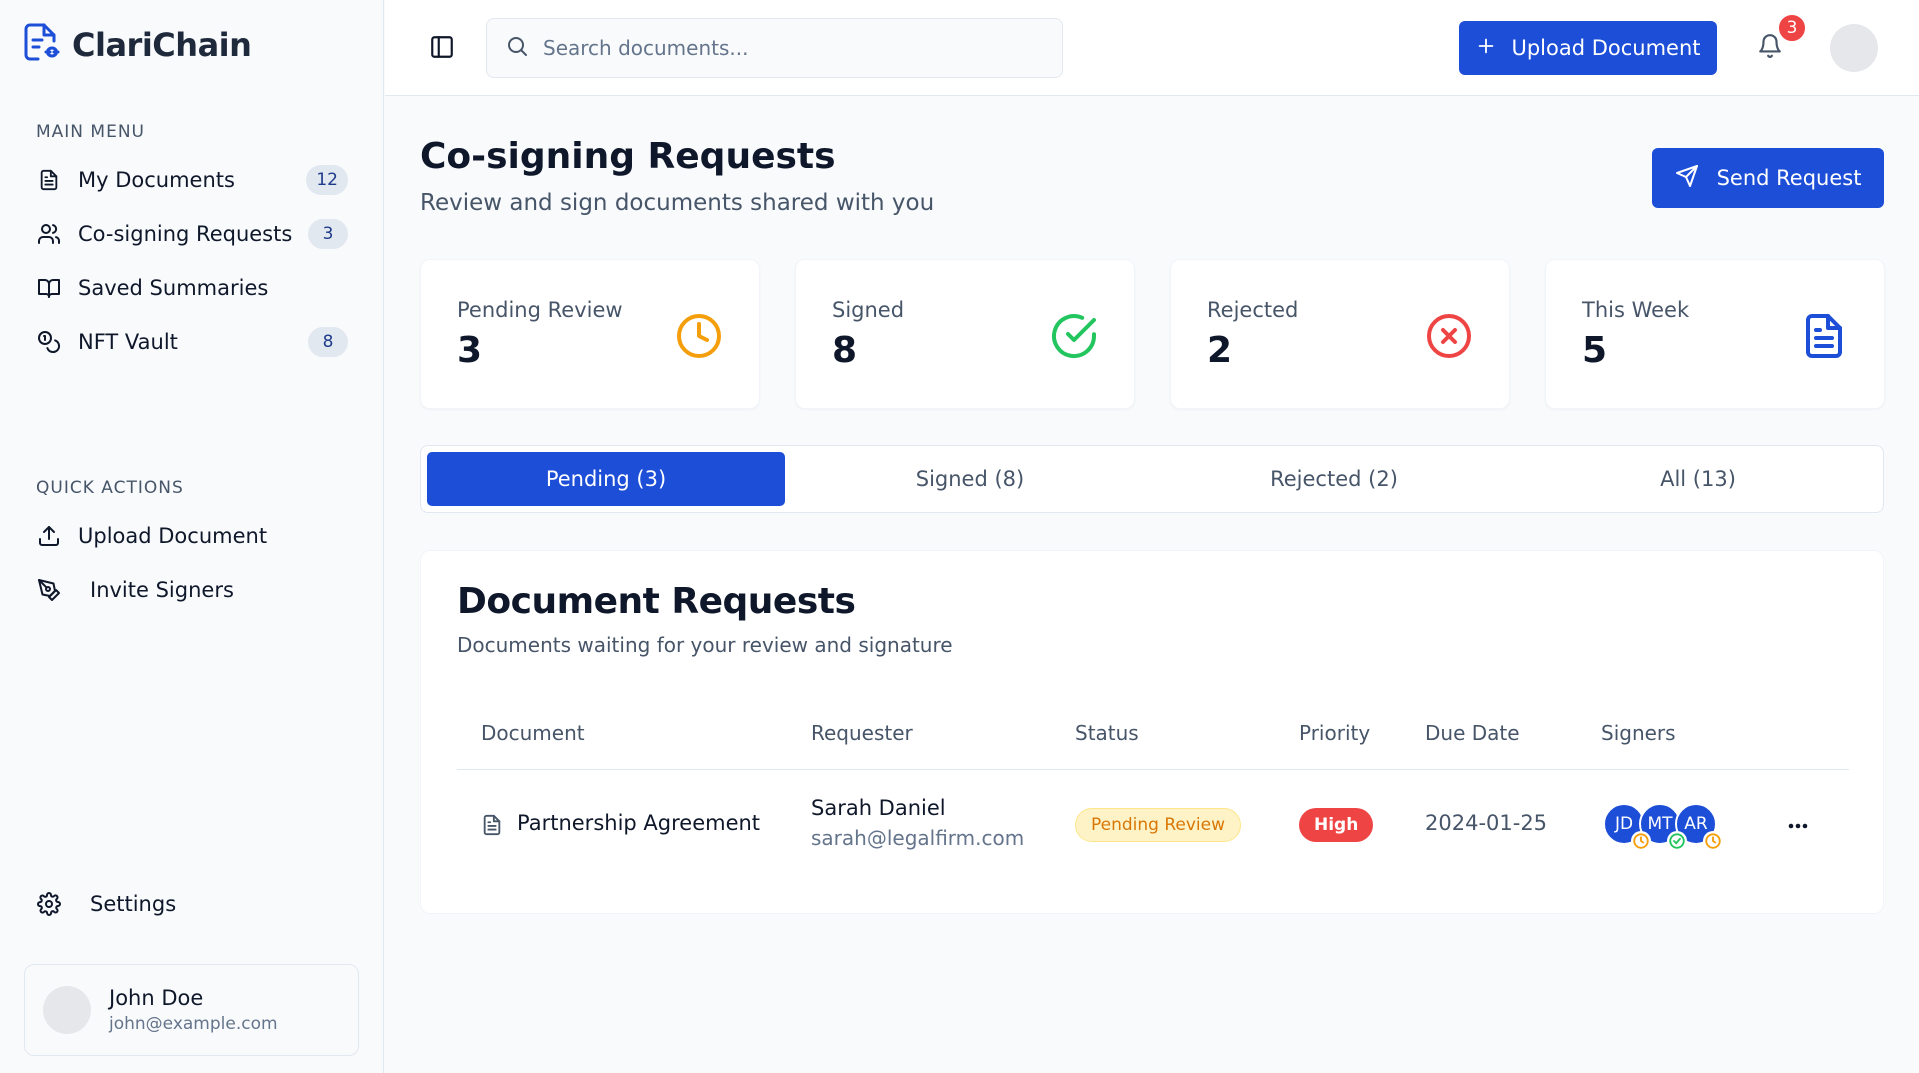 The height and width of the screenshot is (1073, 1919). Describe the element at coordinates (1334, 479) in the screenshot. I see `tab-rejected: Rejected (2)` at that location.